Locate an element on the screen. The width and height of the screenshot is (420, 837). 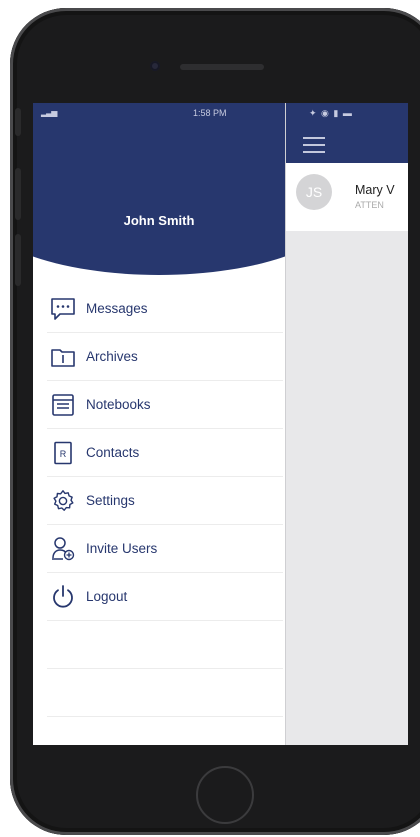
hamburger-menu-icon is located at coordinates (314, 145).